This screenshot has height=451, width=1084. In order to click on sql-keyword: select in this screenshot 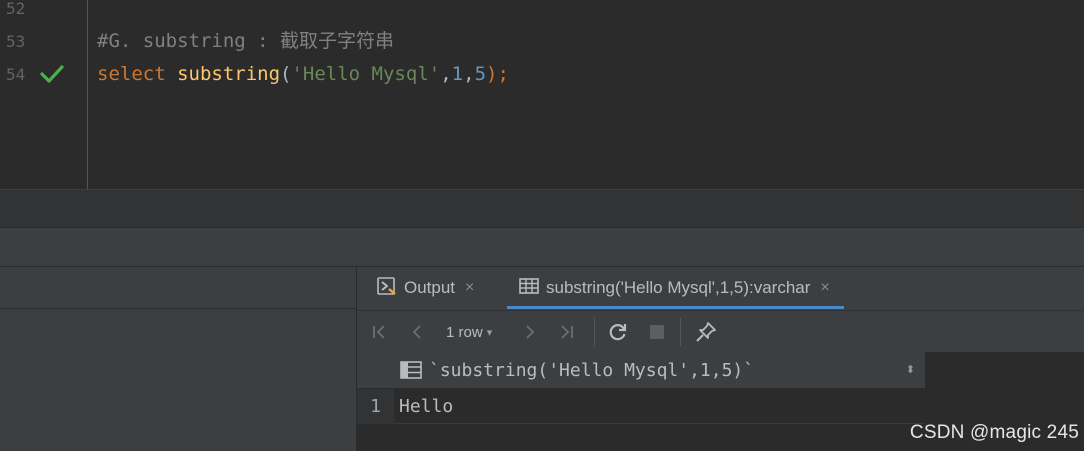, I will do `click(137, 74)`.